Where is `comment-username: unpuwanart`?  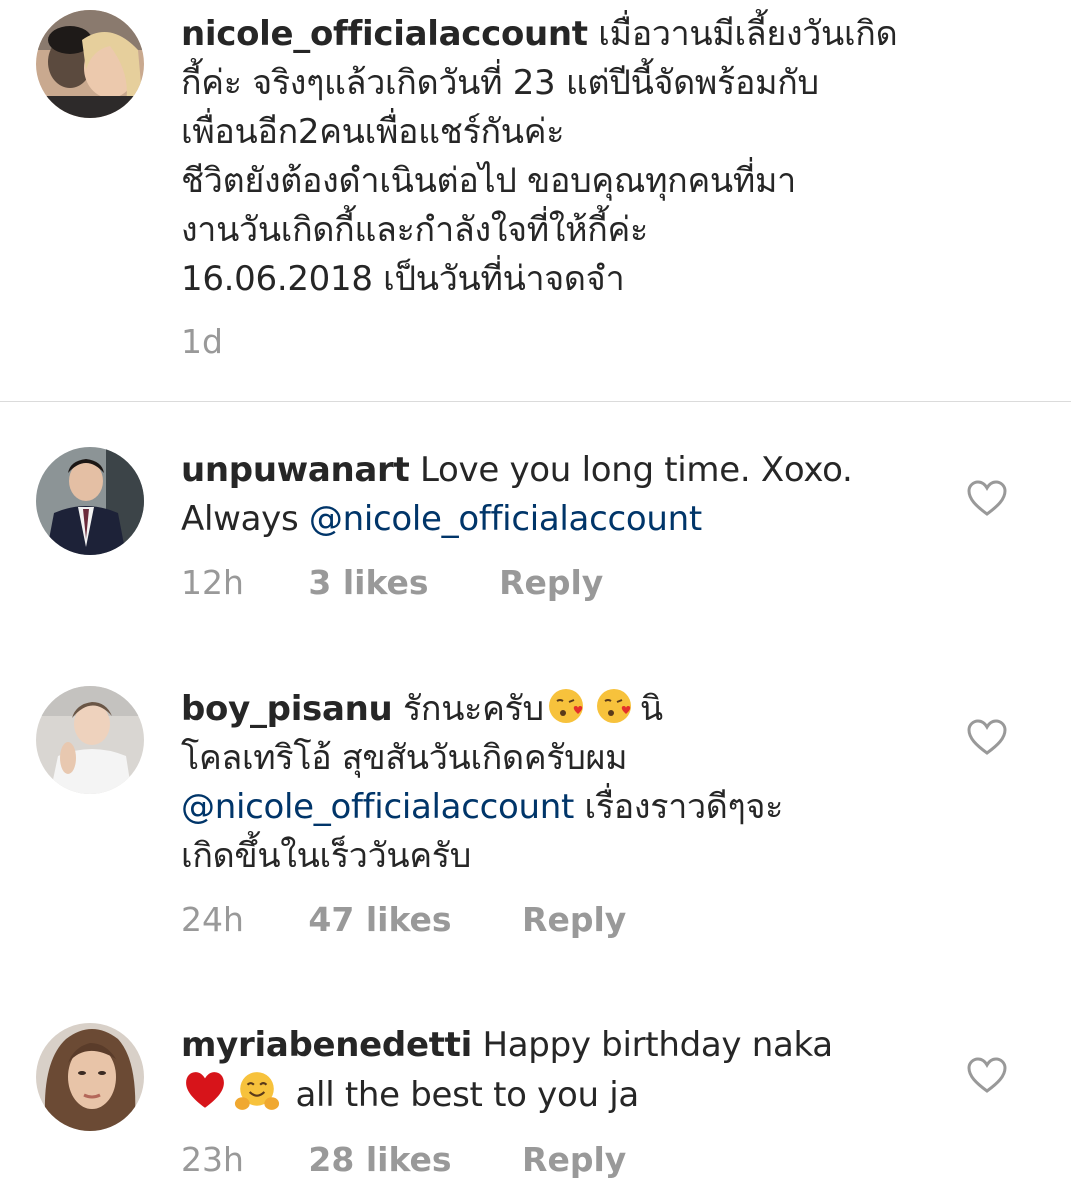 comment-username: unpuwanart is located at coordinates (295, 470).